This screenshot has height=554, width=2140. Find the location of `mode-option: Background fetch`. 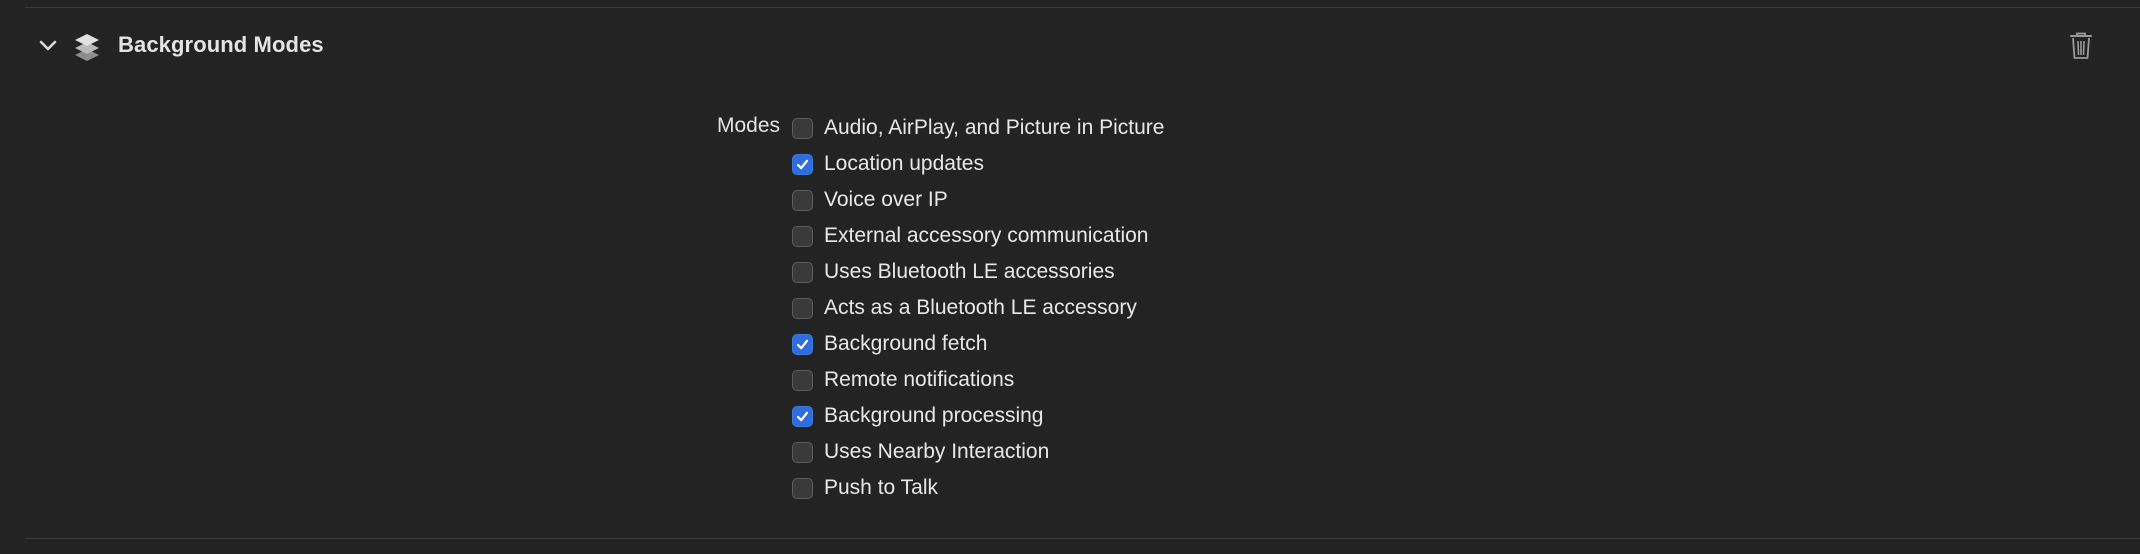

mode-option: Background fetch is located at coordinates (978, 344).